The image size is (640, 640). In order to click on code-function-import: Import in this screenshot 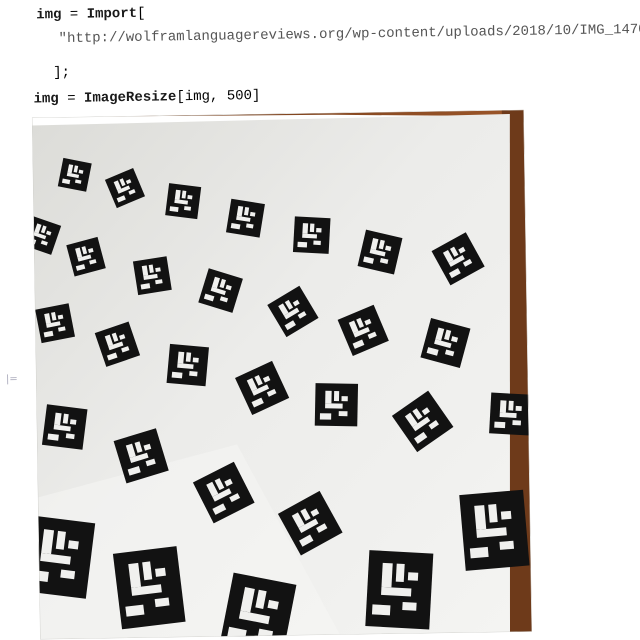, I will do `click(112, 14)`.